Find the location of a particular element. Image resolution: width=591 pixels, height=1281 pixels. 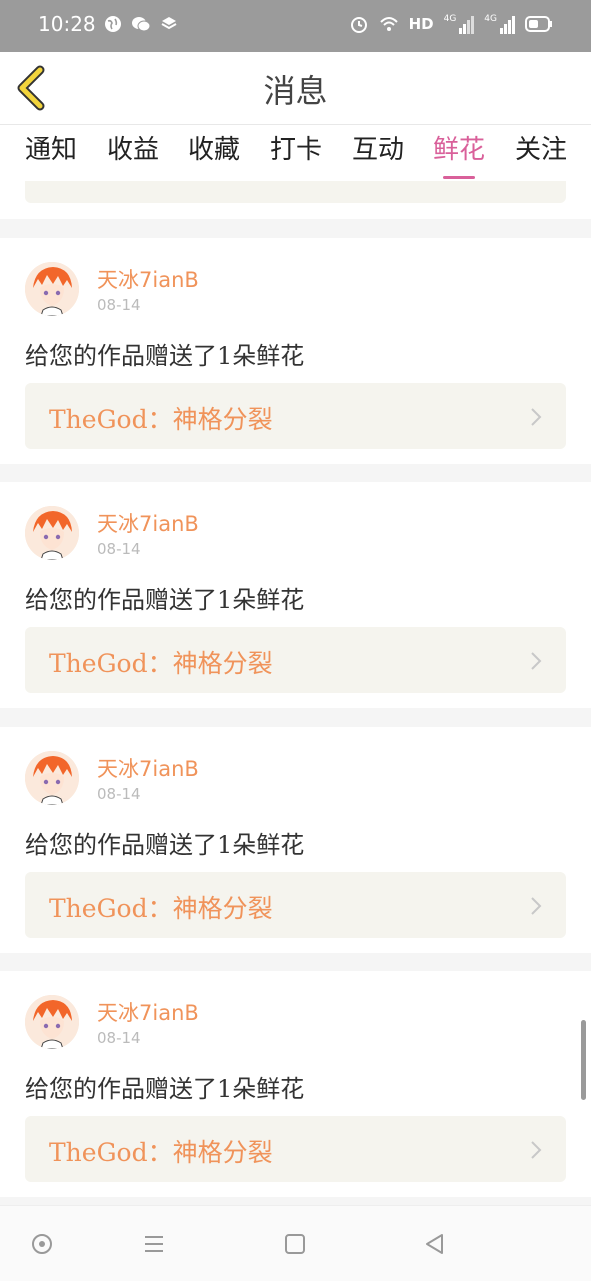

globe-icon is located at coordinates (113, 24).